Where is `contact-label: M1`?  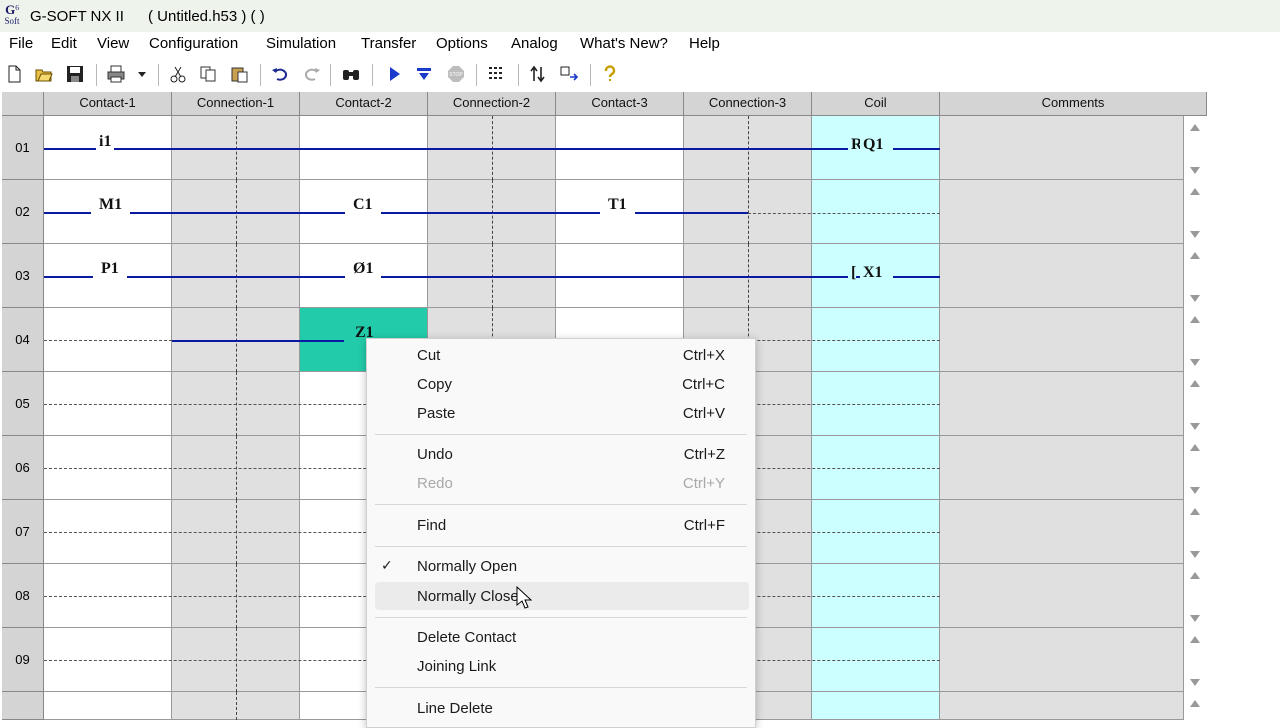
contact-label: M1 is located at coordinates (111, 205).